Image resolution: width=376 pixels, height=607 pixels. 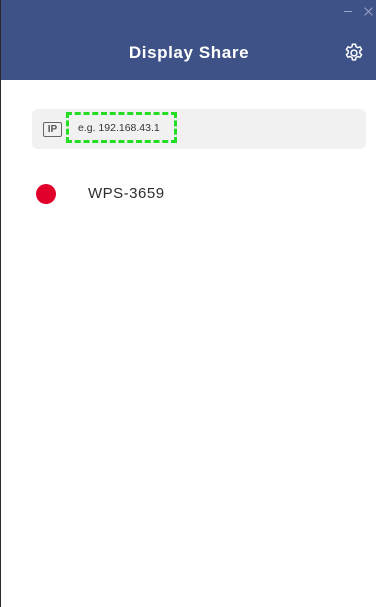 I want to click on settings-button, so click(x=354, y=53).